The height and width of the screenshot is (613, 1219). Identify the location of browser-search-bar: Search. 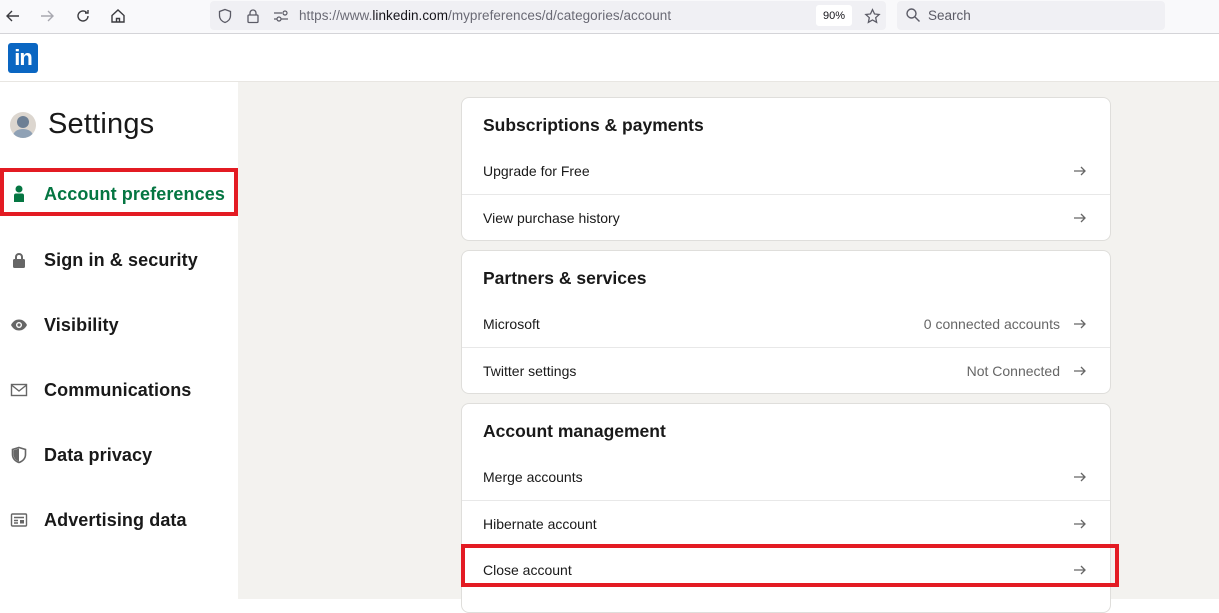
(1031, 15).